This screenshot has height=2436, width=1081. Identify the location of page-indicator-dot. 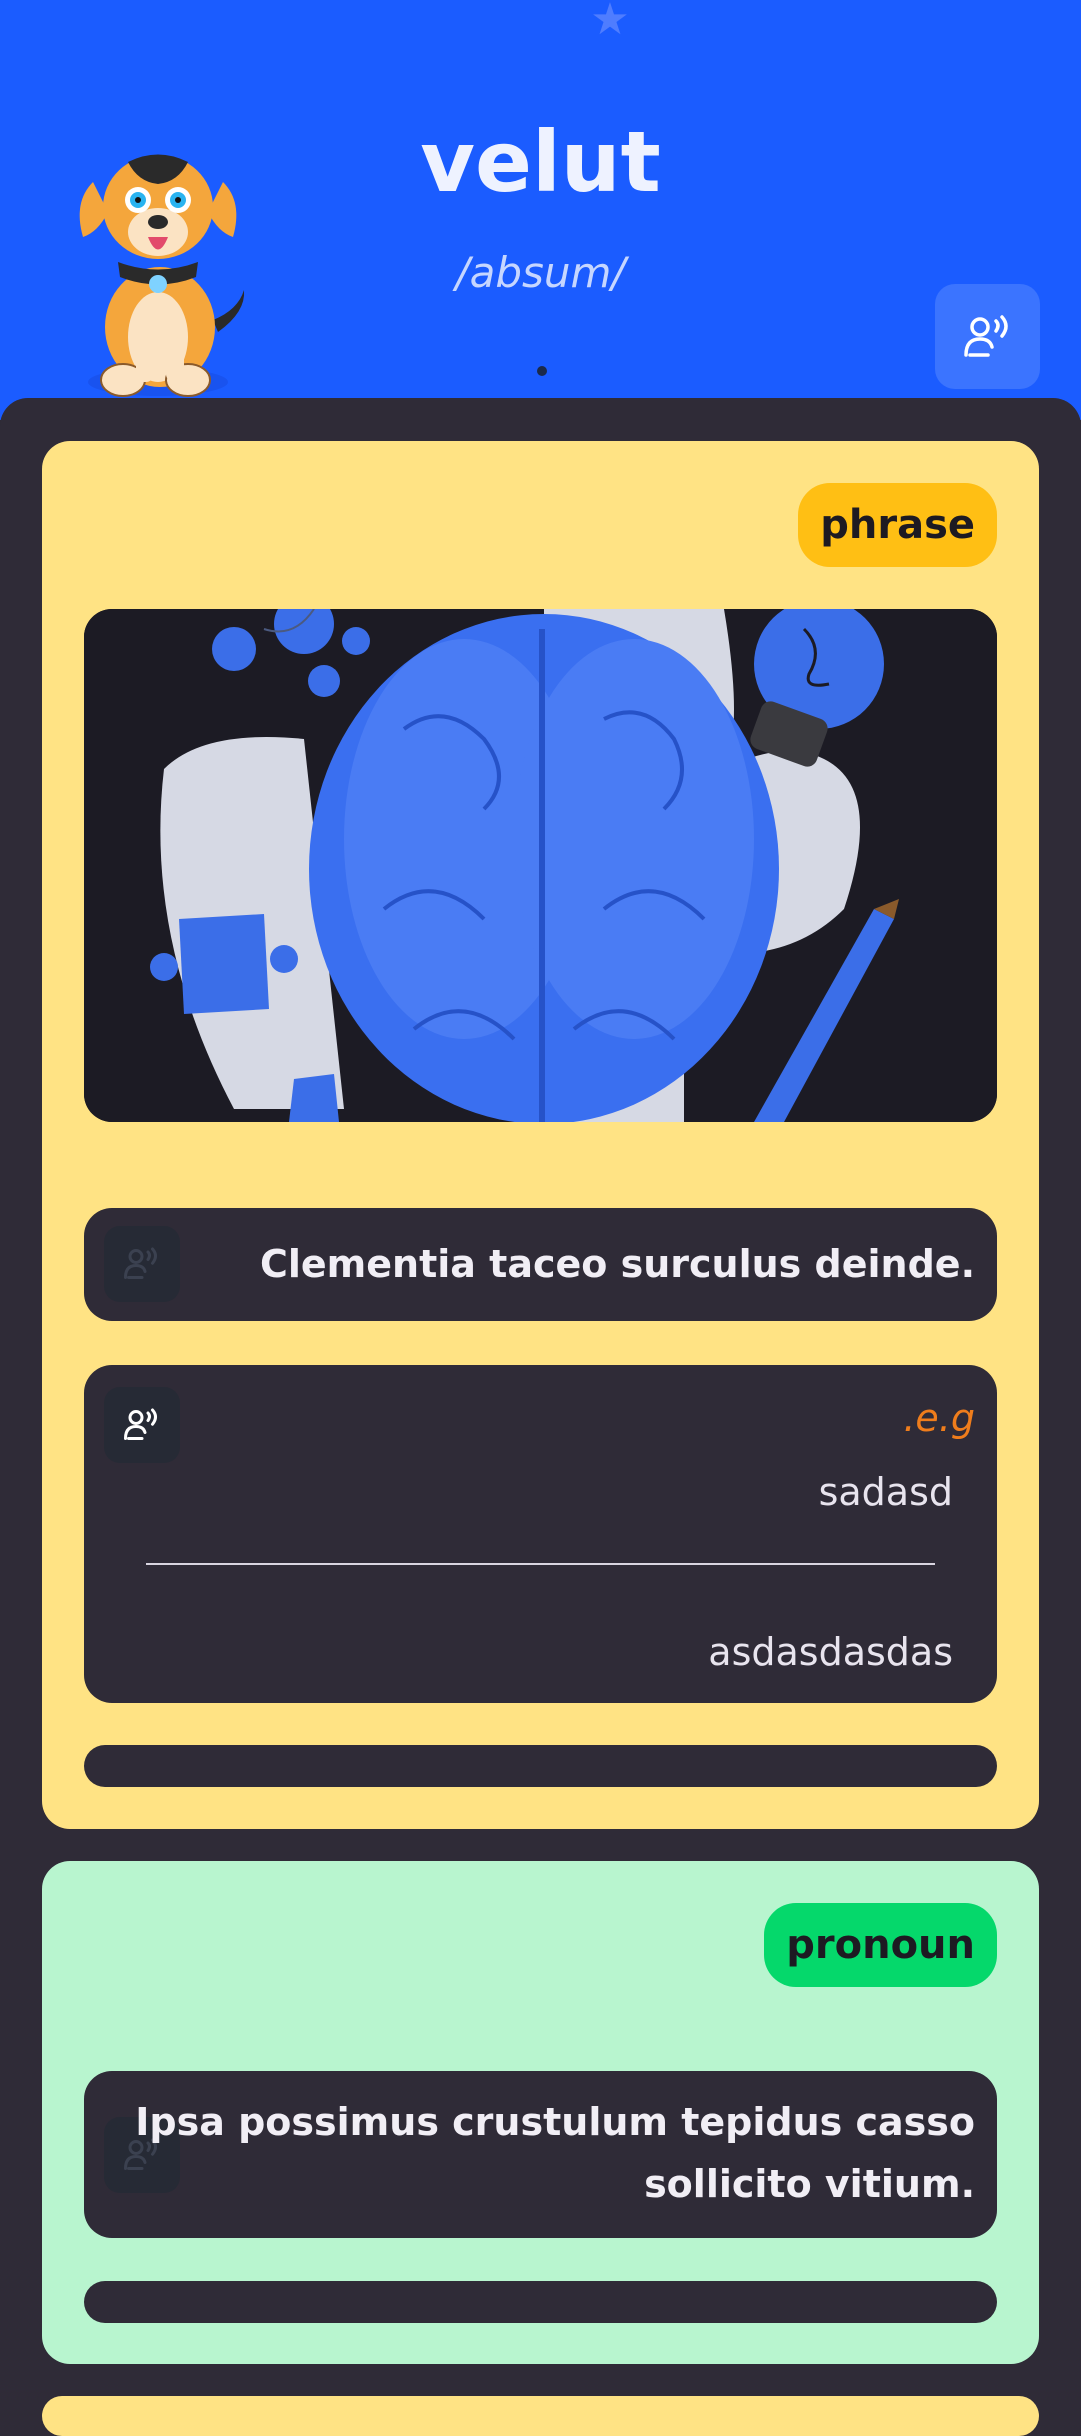
(542, 371).